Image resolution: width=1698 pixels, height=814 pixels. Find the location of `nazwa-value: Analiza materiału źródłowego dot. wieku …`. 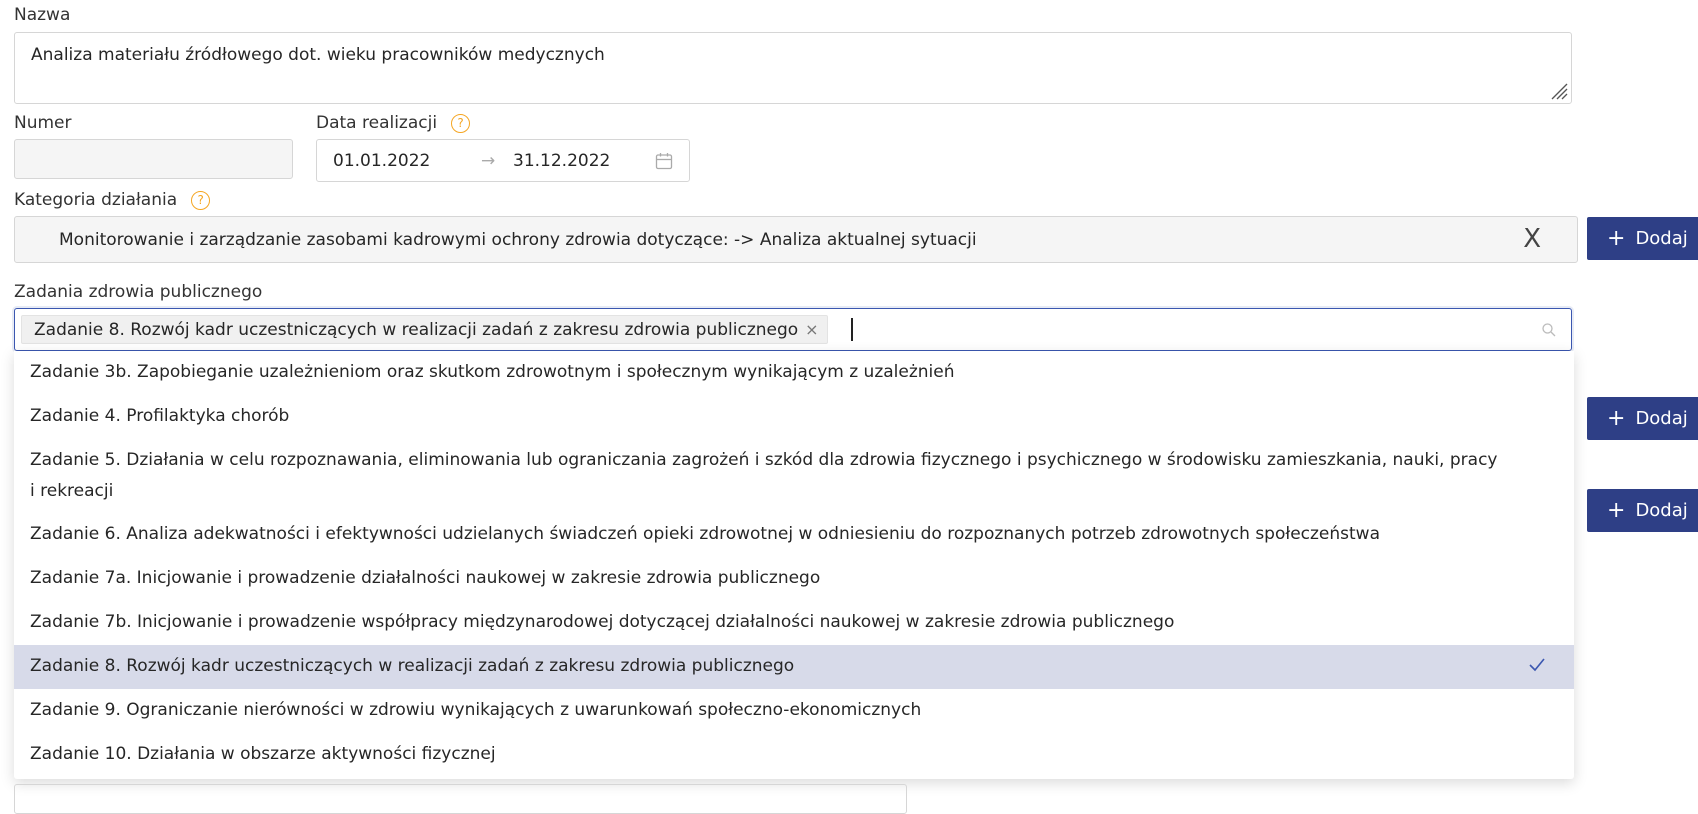

nazwa-value: Analiza materiału źródłowego dot. wieku … is located at coordinates (318, 55).